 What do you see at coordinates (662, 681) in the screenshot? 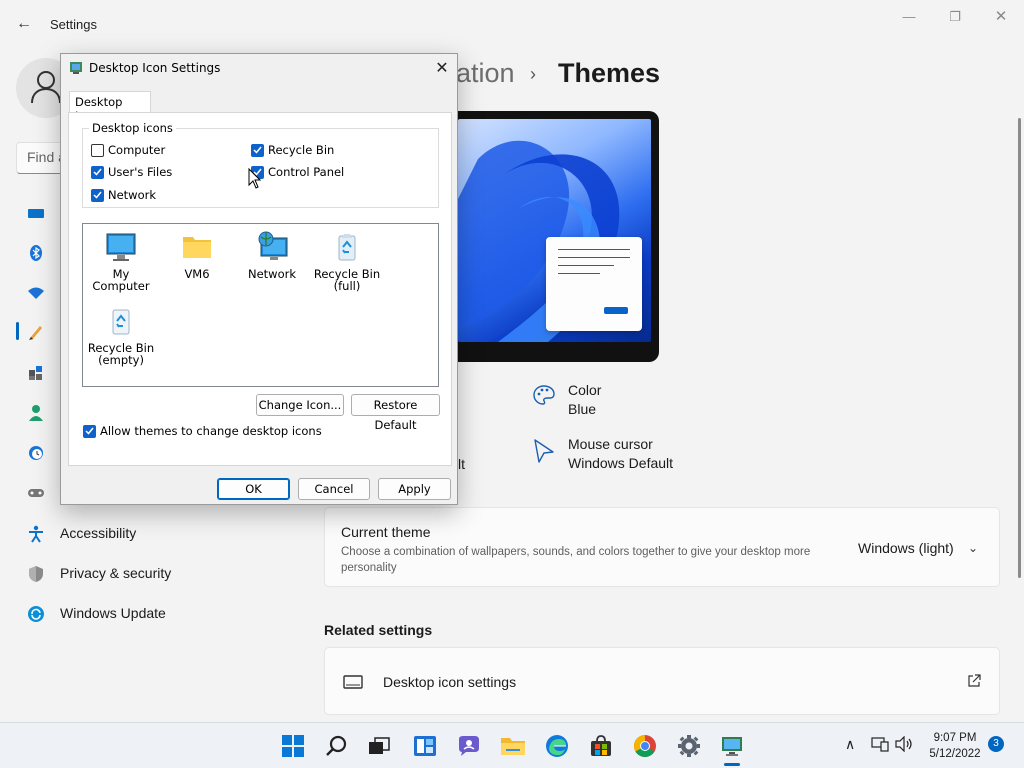
I see `desktop-icon-settings-link: Desktop icon settings` at bounding box center [662, 681].